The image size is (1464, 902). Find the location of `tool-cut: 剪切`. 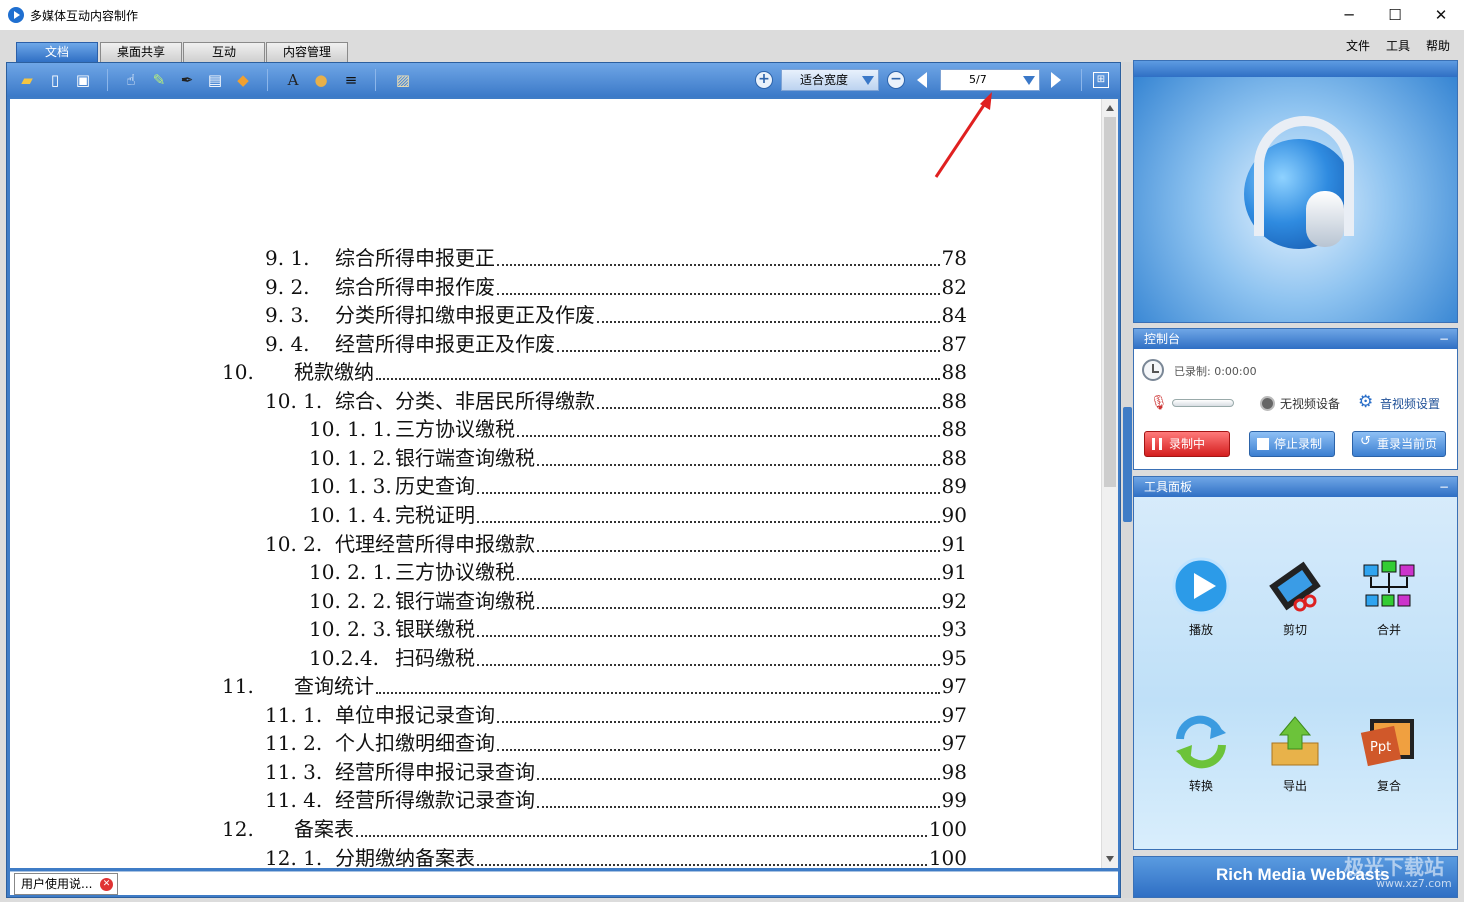

tool-cut: 剪切 is located at coordinates (1295, 597).